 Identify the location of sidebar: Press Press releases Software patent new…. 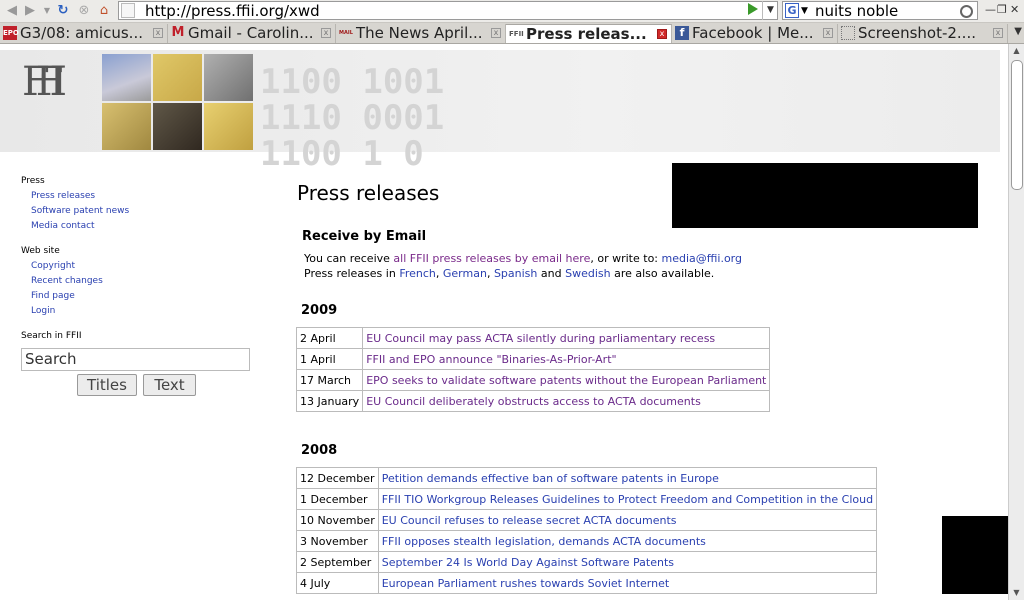
(75, 259).